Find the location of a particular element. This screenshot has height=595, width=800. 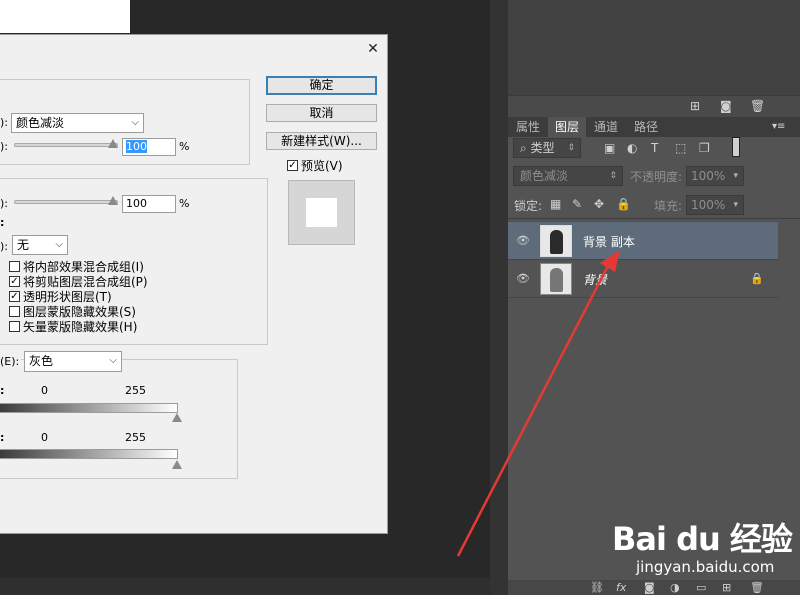

blend-if-value: 灰色 is located at coordinates (41, 361).